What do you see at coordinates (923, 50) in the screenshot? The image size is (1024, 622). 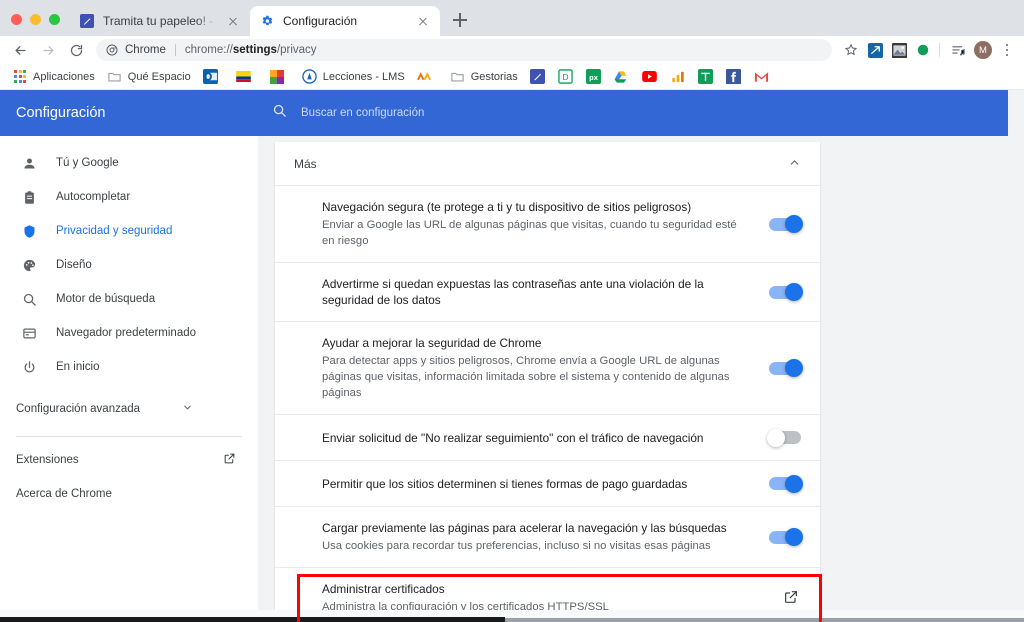 I see `green-dot-extension-icon` at bounding box center [923, 50].